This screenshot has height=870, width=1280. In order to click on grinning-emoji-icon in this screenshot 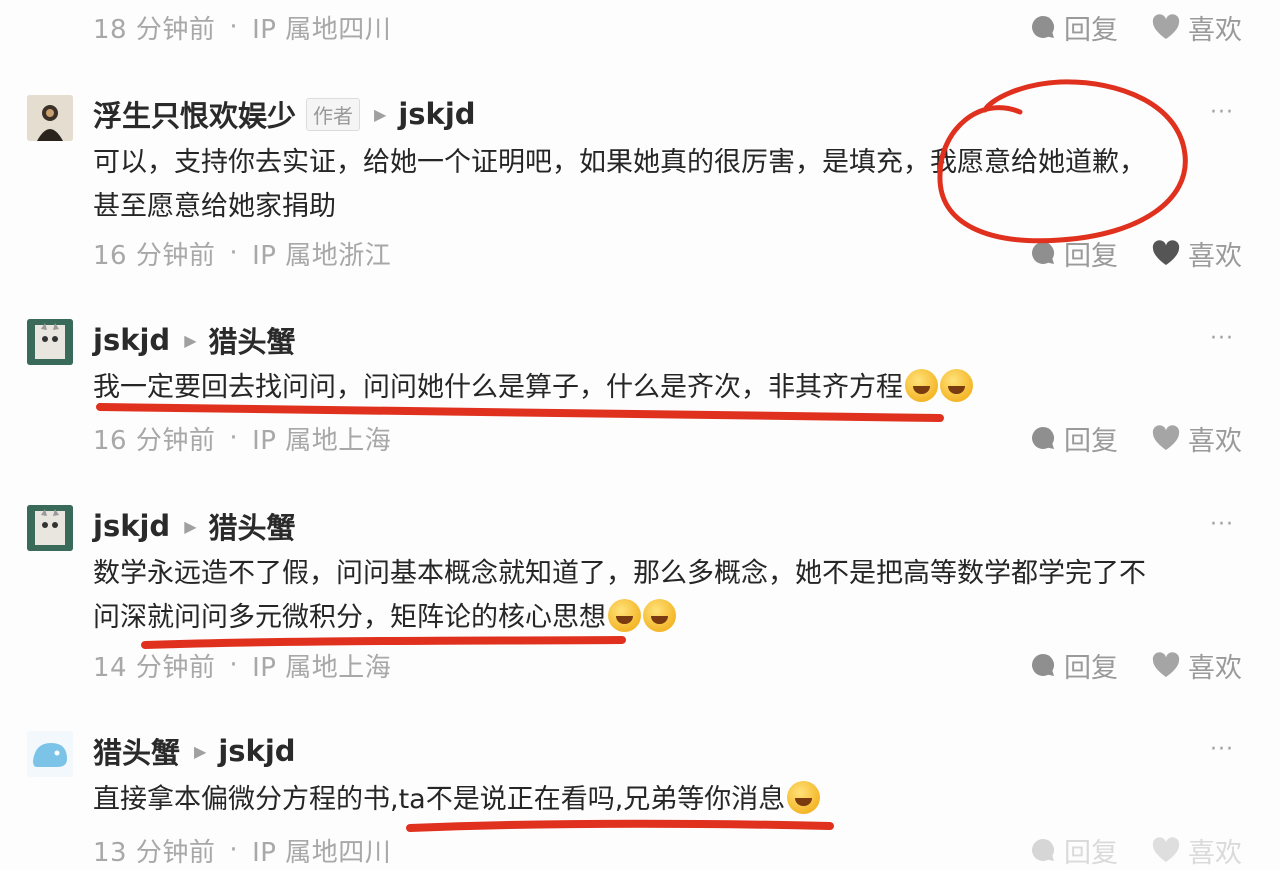, I will do `click(804, 797)`.